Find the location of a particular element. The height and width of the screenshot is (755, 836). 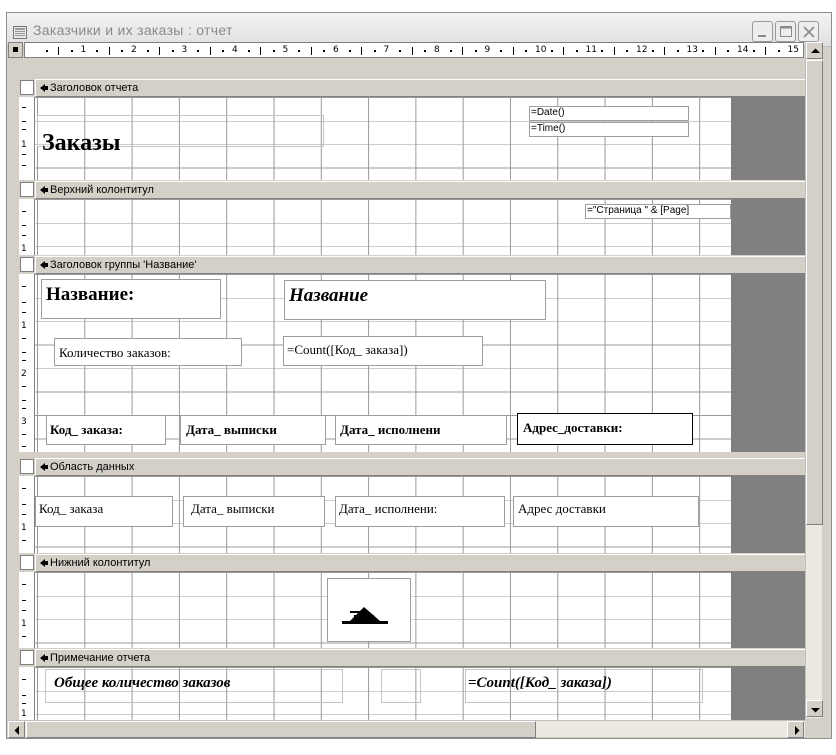

section-bar-group-header: Заголовок группы 'Название' is located at coordinates (406, 264).